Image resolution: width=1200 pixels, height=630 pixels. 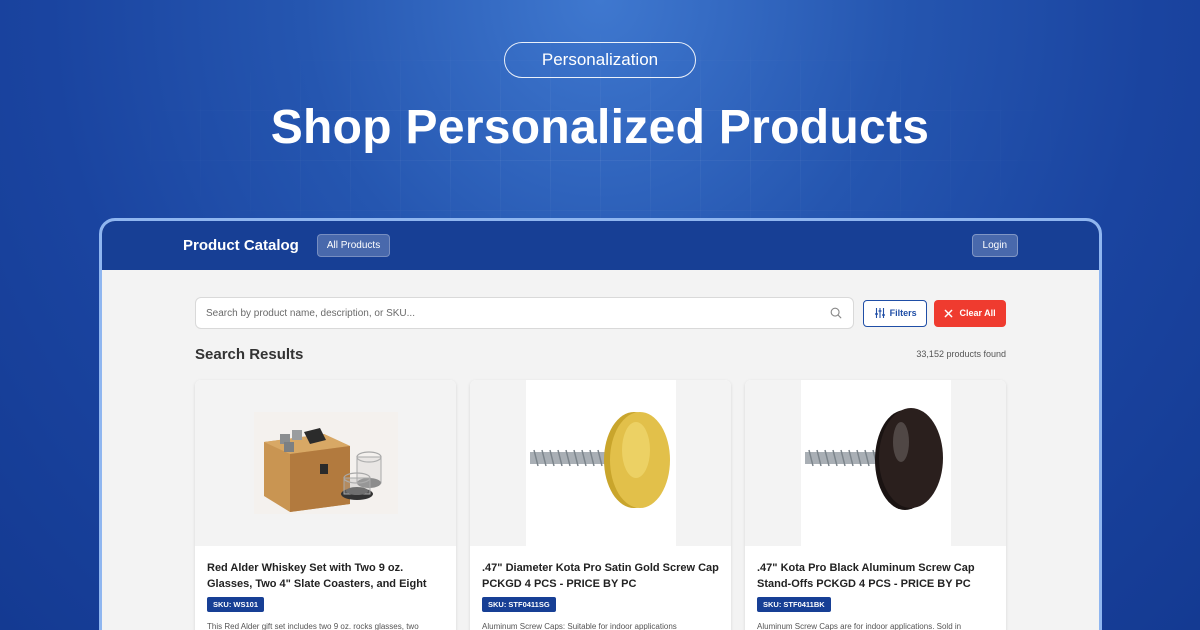 What do you see at coordinates (519, 604) in the screenshot?
I see `sku-badge: SKU: STF0411SG` at bounding box center [519, 604].